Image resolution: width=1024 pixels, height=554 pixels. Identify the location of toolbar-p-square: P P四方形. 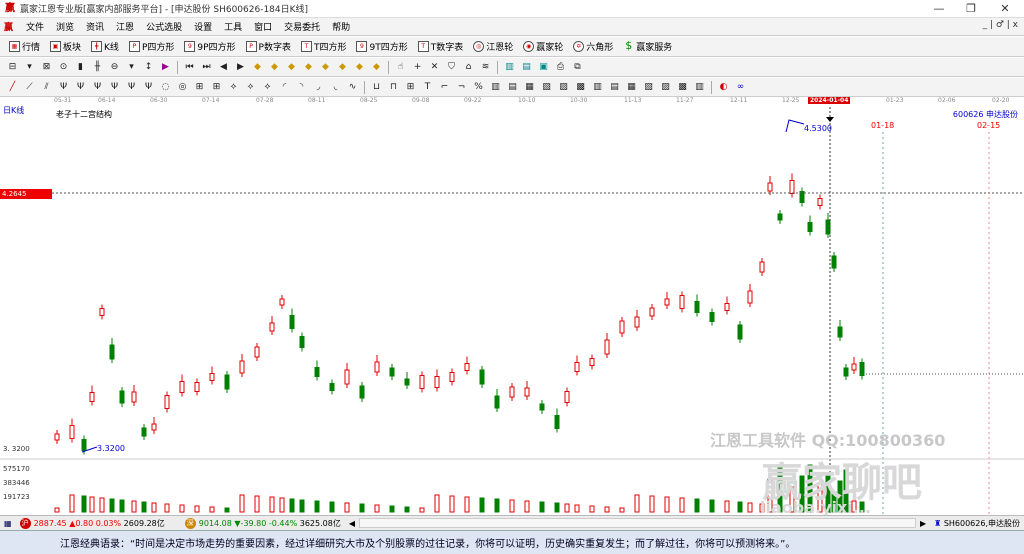
(151, 46).